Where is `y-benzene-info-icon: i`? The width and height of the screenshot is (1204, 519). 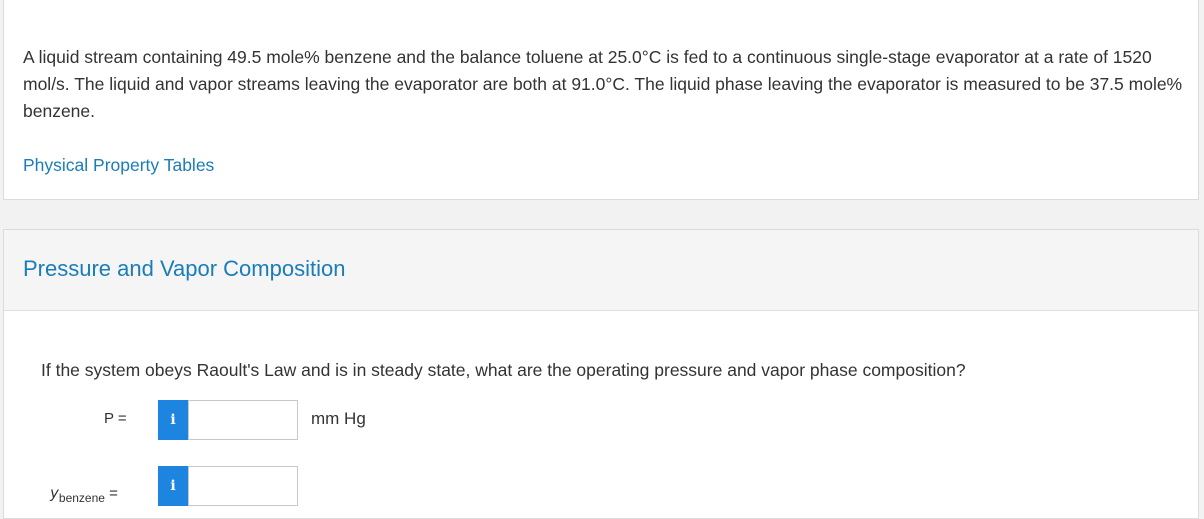
y-benzene-info-icon: i is located at coordinates (173, 486).